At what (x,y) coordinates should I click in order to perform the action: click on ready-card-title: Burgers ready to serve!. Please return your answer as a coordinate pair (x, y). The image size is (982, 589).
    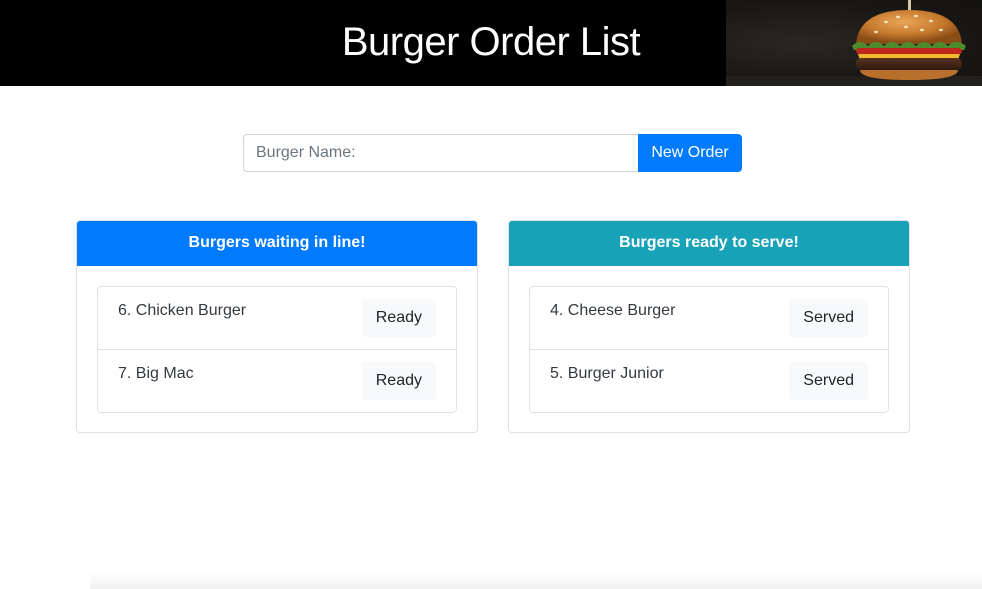
    Looking at the image, I should click on (709, 243).